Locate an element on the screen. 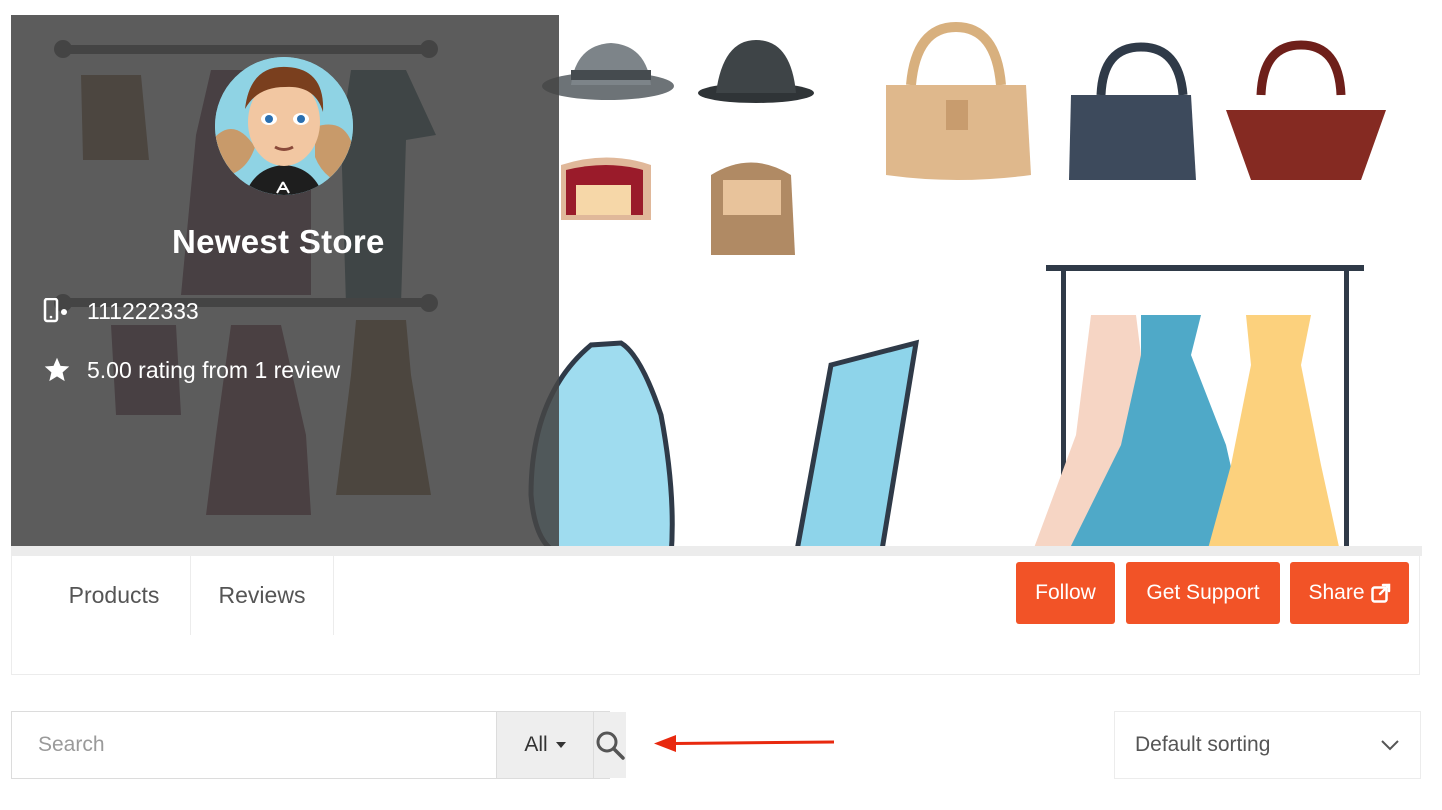  search-button is located at coordinates (609, 745).